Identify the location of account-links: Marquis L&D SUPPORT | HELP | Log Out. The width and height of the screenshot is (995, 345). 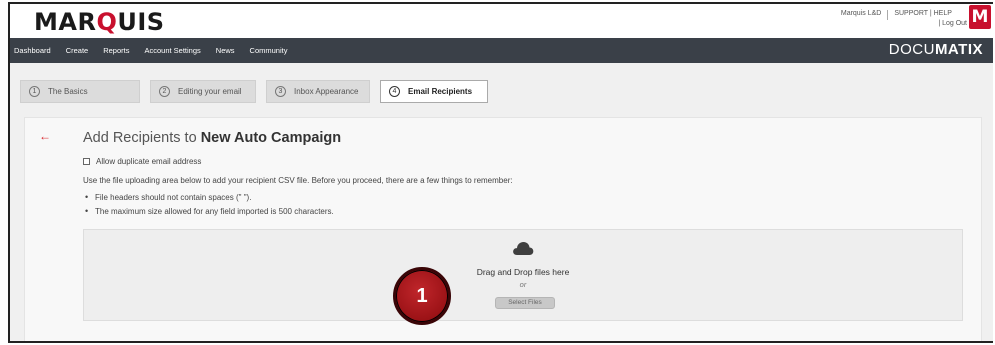
(901, 18).